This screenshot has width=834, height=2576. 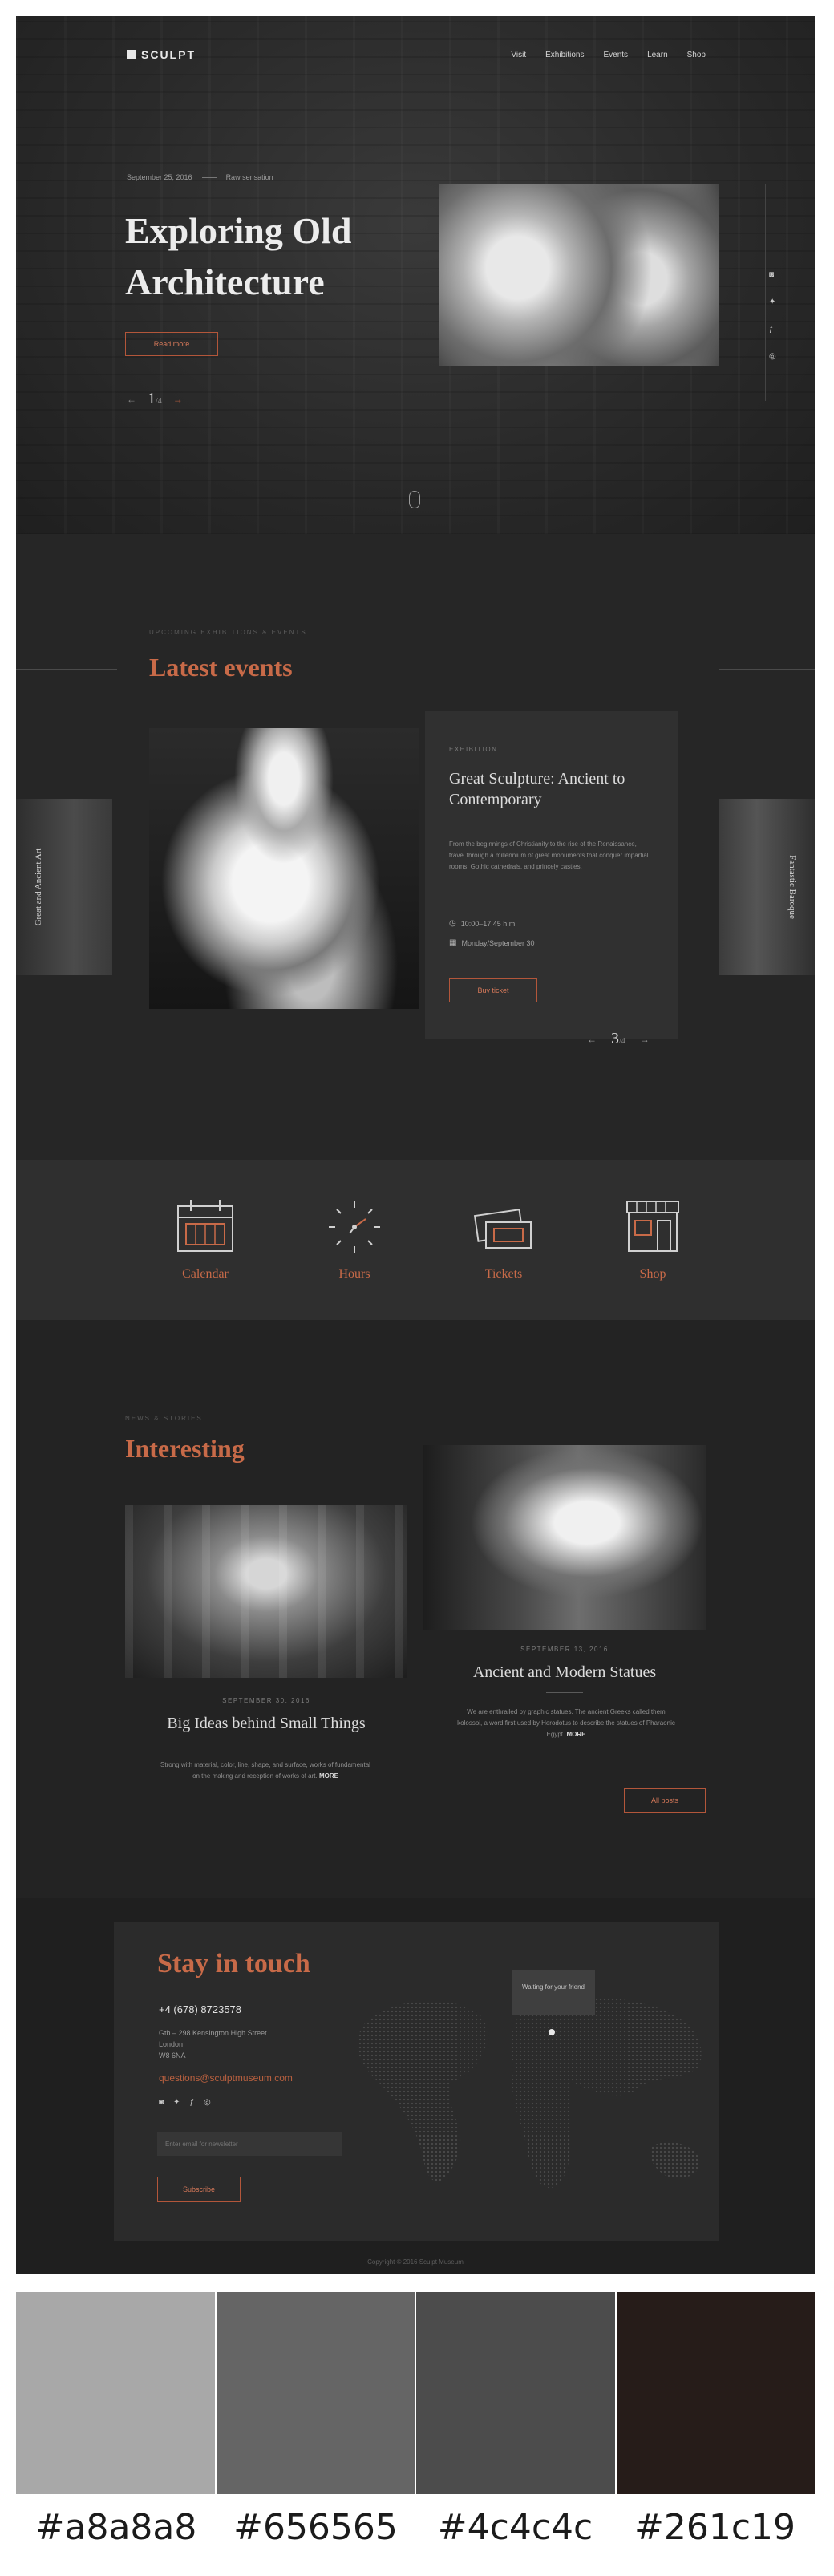 I want to click on feature-shop: Shop, so click(x=653, y=1238).